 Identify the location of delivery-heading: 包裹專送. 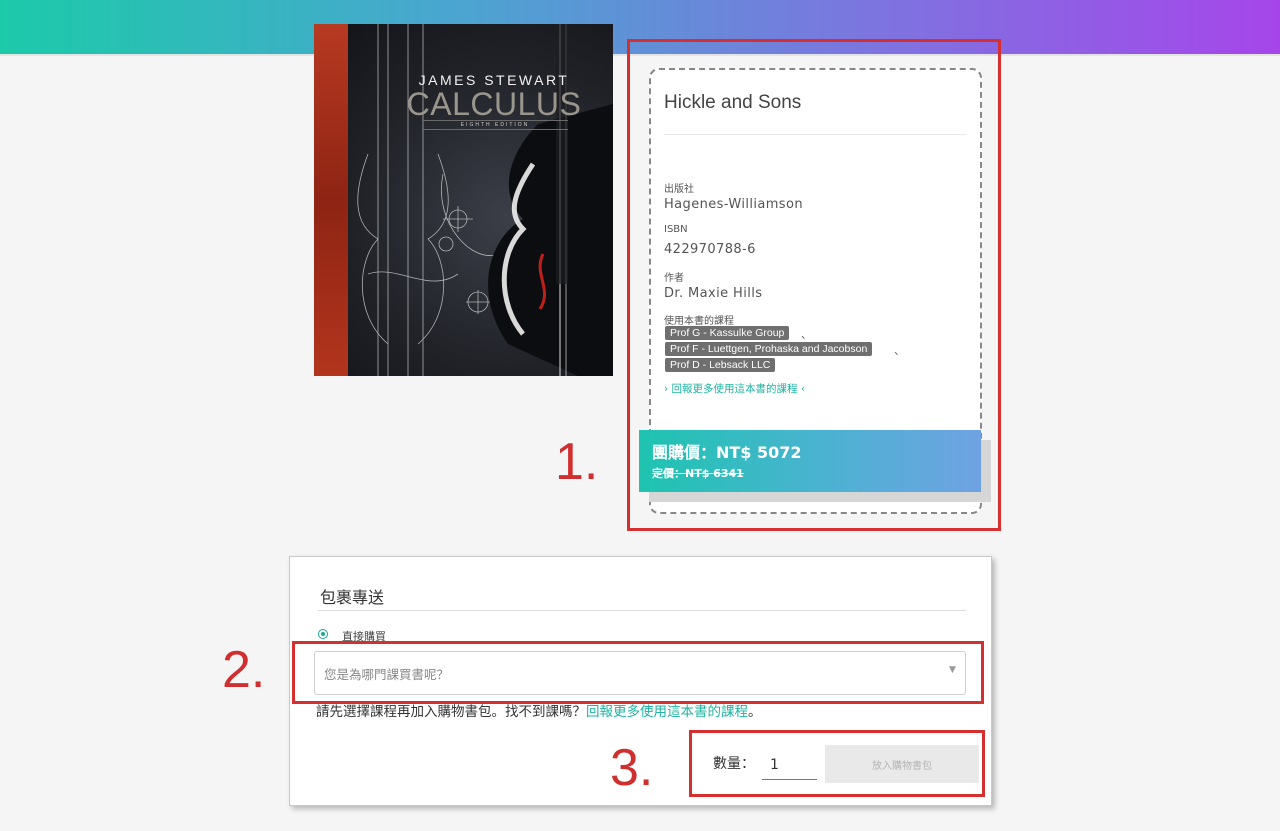
(352, 597).